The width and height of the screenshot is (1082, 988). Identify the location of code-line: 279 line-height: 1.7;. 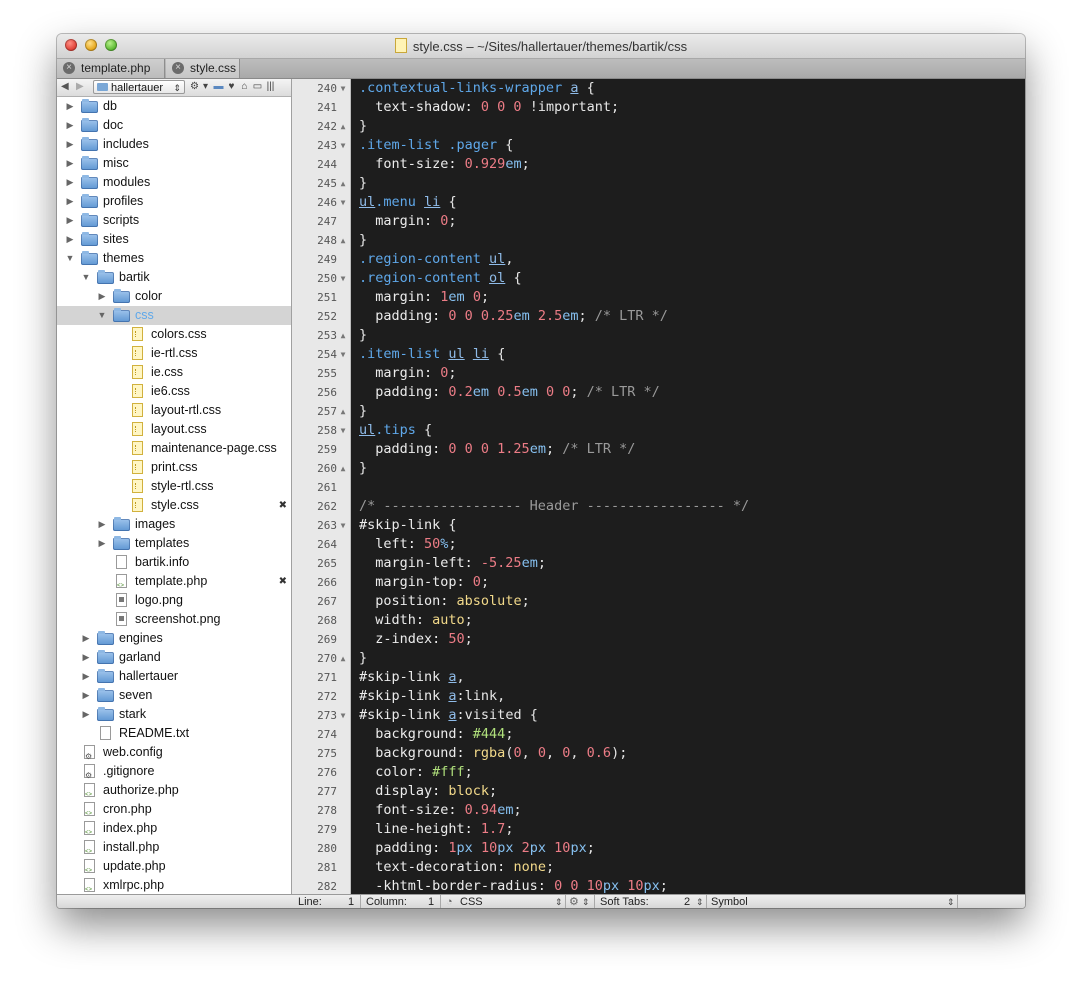
(658, 829).